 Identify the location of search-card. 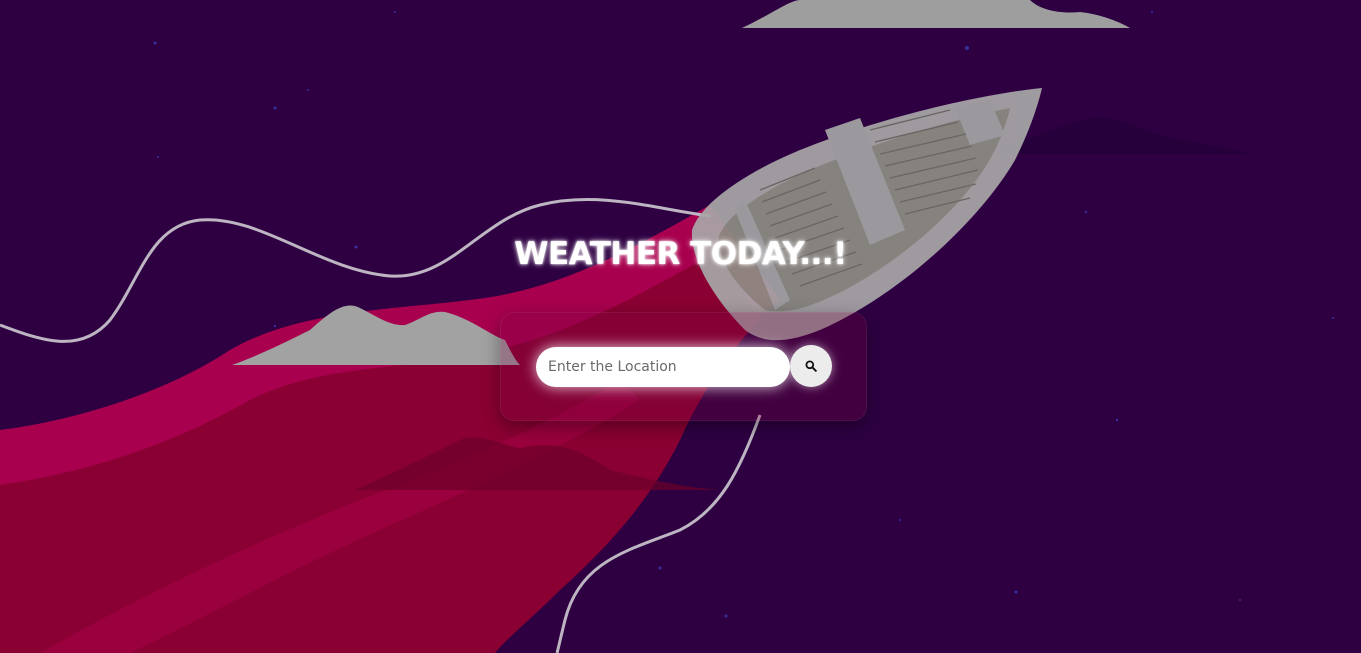
(683, 366).